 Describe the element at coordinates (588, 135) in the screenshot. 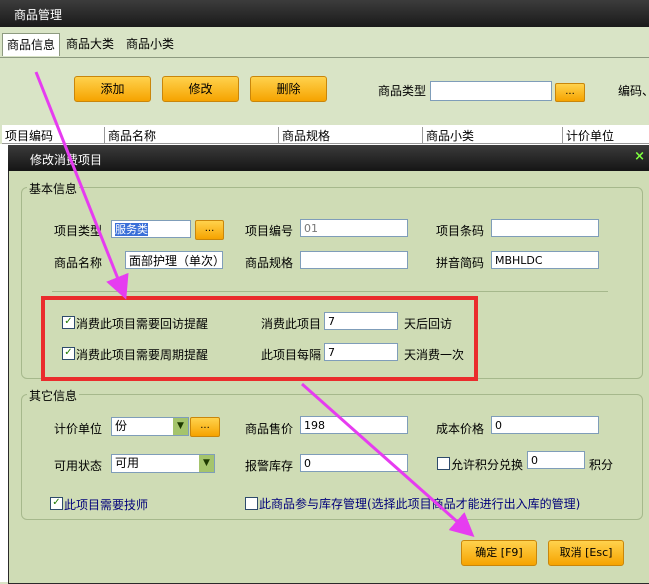

I see `col-unit: 计价单位` at that location.